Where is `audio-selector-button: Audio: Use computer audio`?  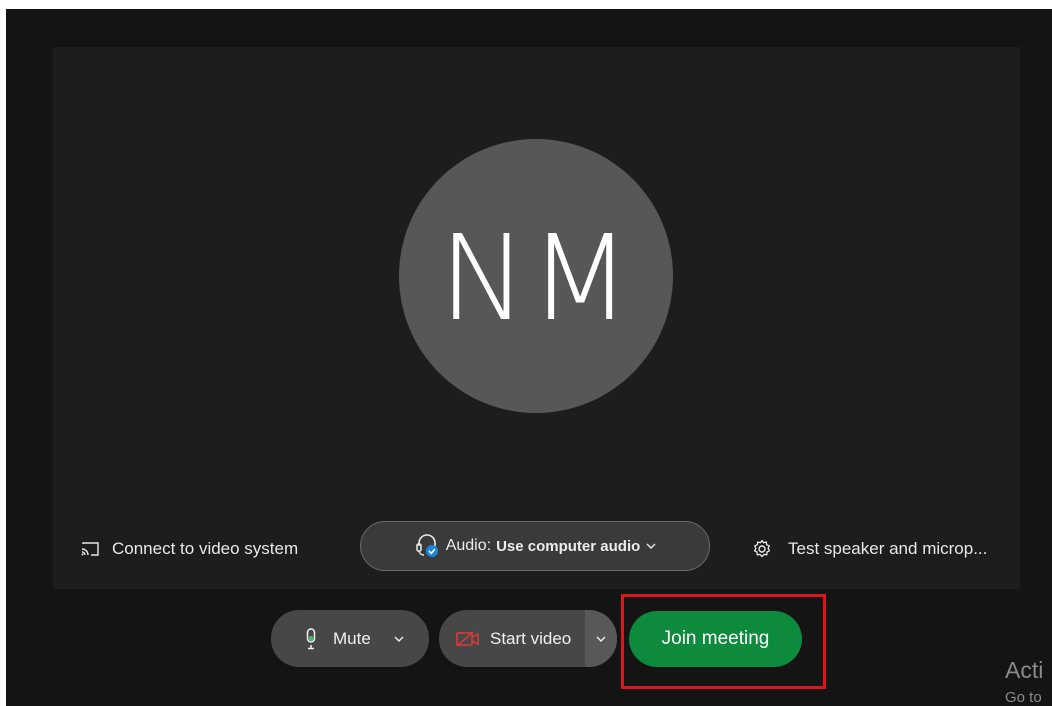
audio-selector-button: Audio: Use computer audio is located at coordinates (535, 546).